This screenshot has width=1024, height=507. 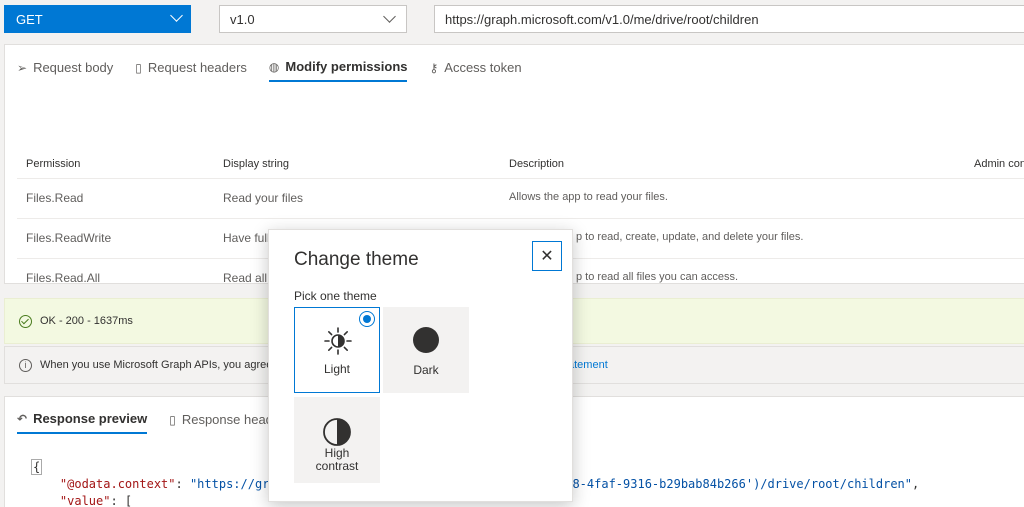 What do you see at coordinates (69, 238) in the screenshot?
I see `permission-name: Files.ReadWrite` at bounding box center [69, 238].